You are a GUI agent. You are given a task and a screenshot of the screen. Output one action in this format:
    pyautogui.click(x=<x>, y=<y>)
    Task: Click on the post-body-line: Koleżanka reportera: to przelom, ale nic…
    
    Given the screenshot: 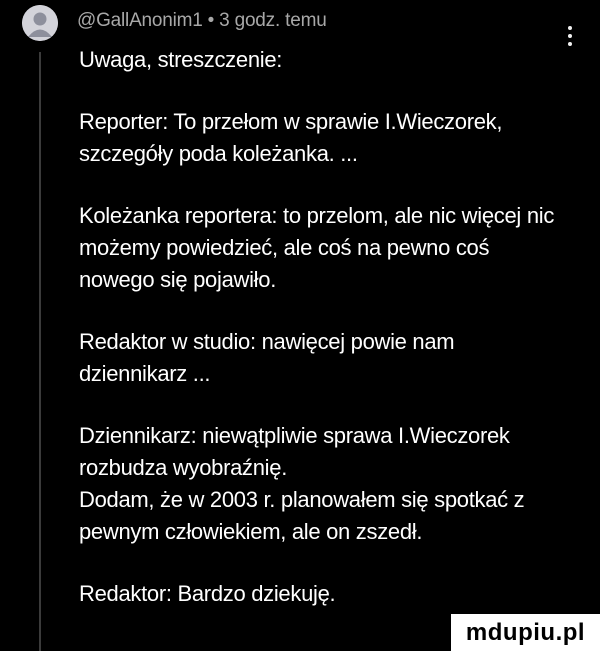 What is the action you would take?
    pyautogui.click(x=317, y=215)
    